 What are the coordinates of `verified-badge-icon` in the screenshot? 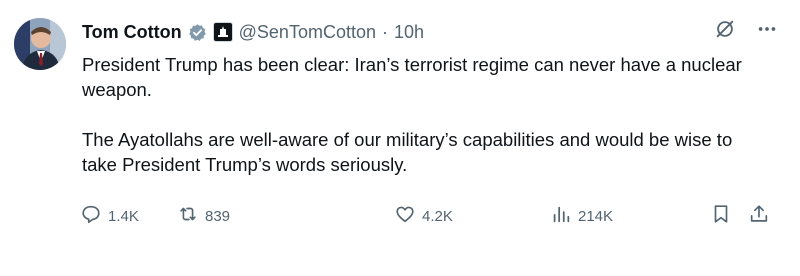 It's located at (197, 32).